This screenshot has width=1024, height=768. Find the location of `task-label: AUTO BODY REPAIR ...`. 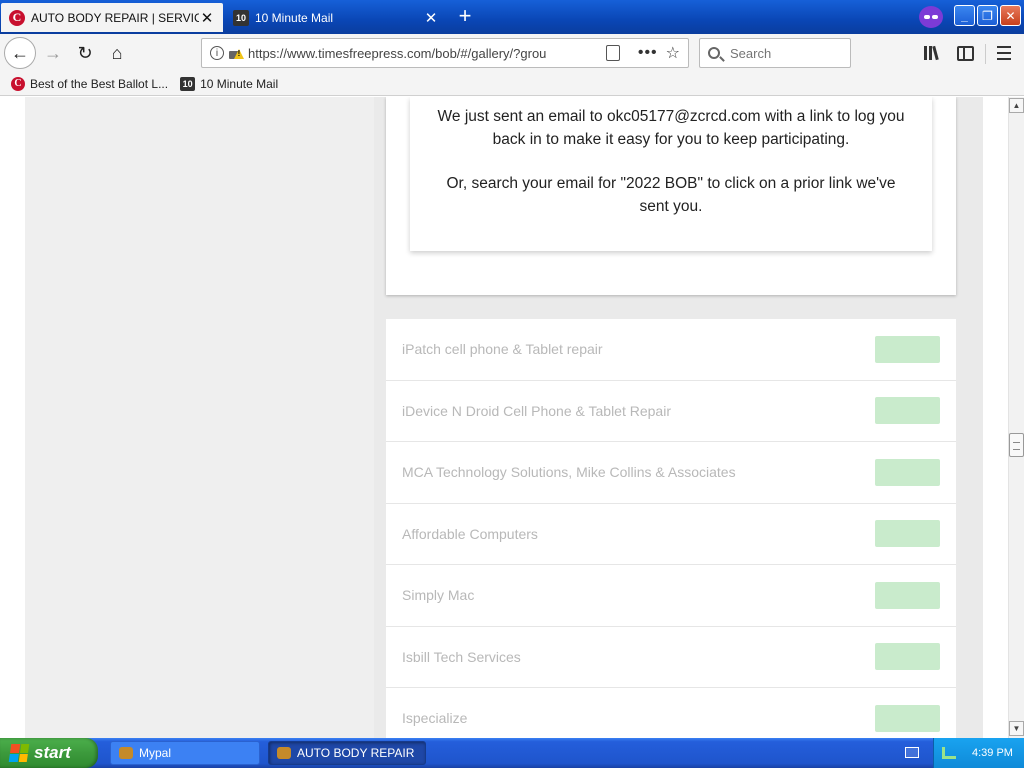

task-label: AUTO BODY REPAIR ... is located at coordinates (357, 753).